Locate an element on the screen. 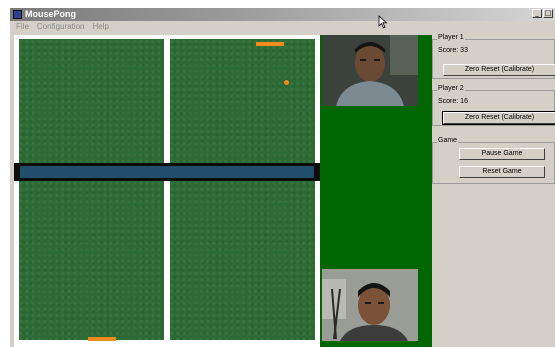 The image size is (555, 347). app-icon is located at coordinates (17, 14).